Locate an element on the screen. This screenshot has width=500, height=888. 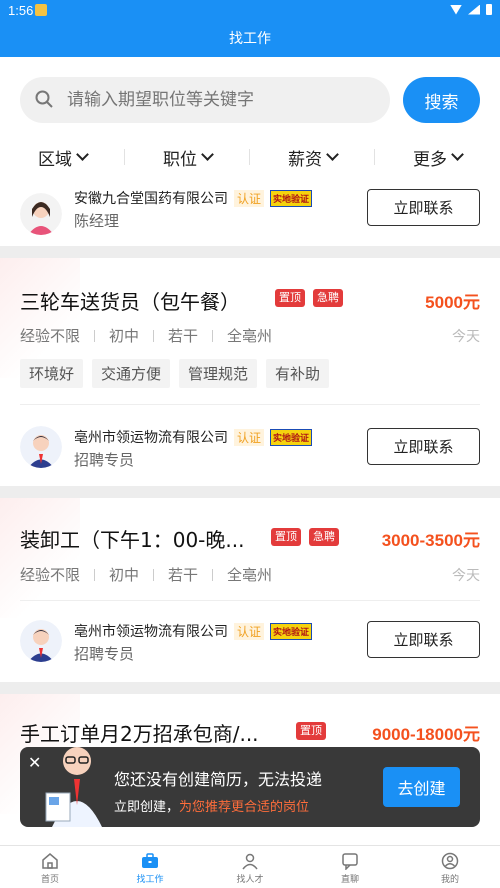
top-bar: 1:56 找工作 is located at coordinates (250, 28).